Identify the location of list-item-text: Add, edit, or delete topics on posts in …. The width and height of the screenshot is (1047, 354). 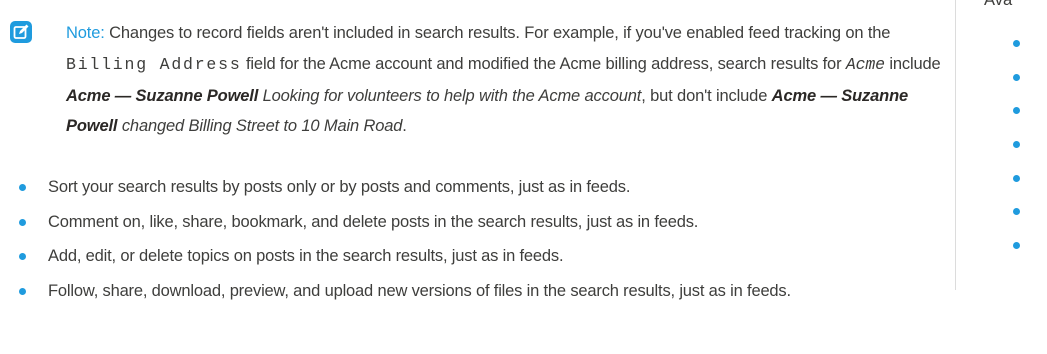
(306, 256).